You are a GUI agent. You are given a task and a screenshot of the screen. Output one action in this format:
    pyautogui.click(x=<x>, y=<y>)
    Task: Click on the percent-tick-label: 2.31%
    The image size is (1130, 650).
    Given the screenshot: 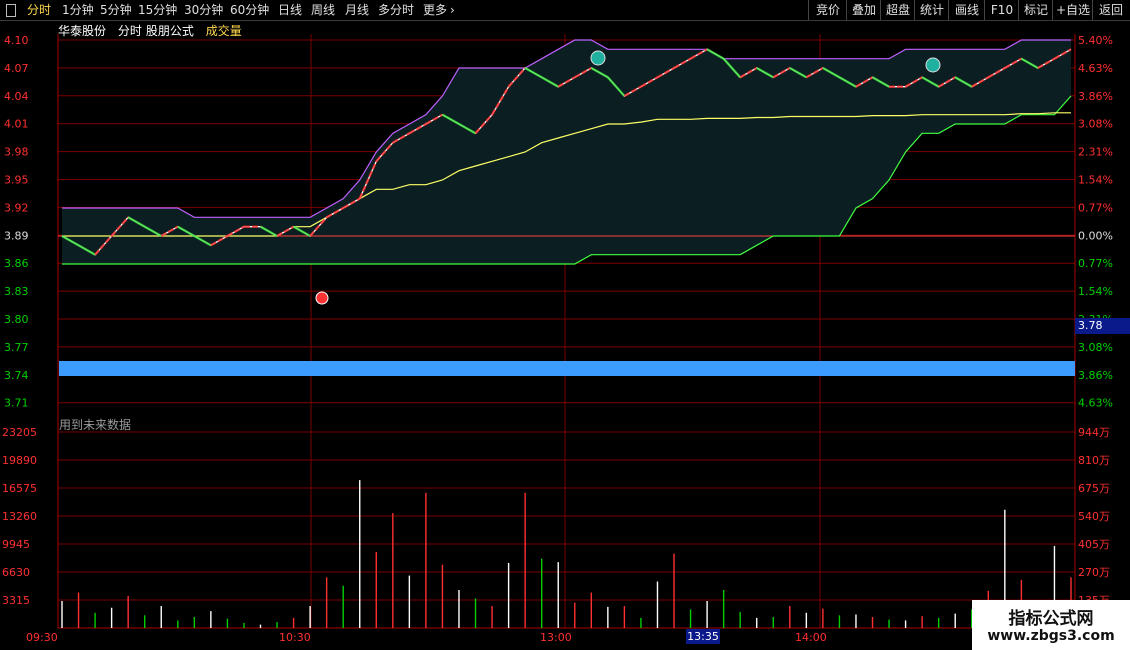 What is the action you would take?
    pyautogui.click(x=1095, y=152)
    